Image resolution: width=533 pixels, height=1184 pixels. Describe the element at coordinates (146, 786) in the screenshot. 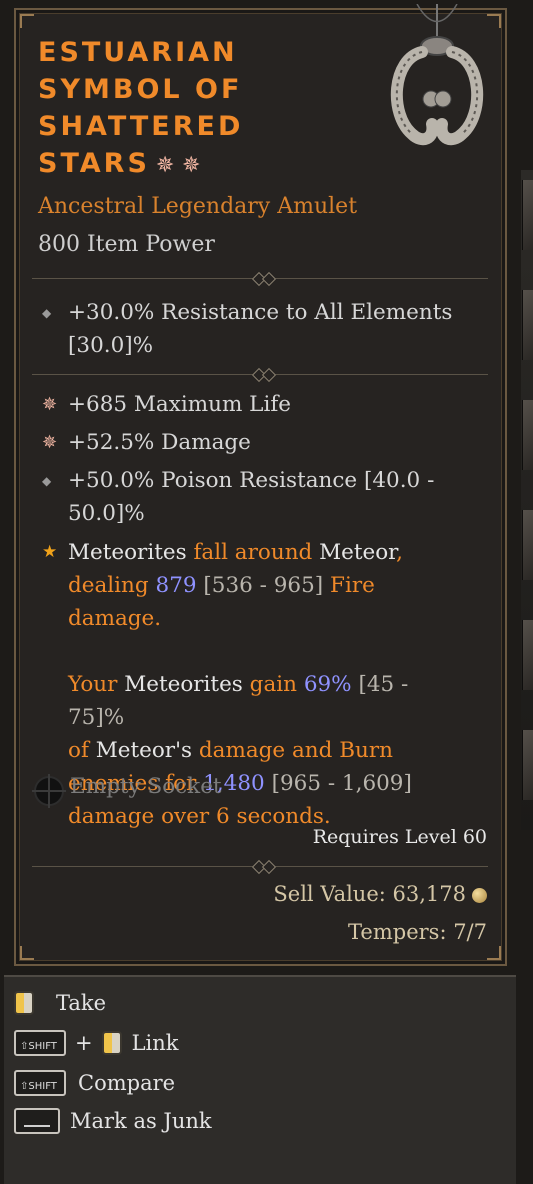

I see `socket-label: Empty Socket` at that location.